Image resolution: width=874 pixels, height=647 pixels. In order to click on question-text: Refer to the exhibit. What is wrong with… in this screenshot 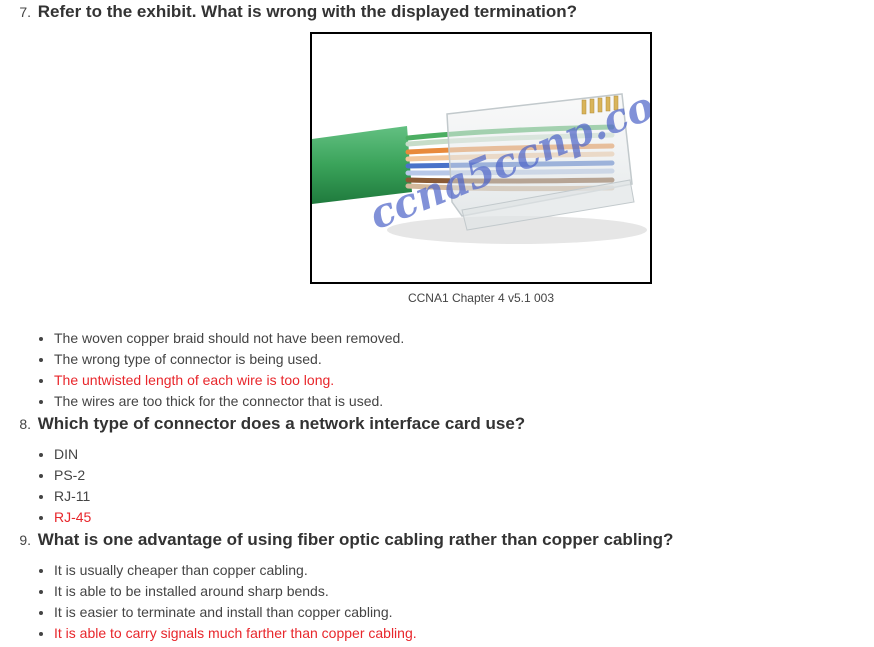, I will do `click(307, 11)`.